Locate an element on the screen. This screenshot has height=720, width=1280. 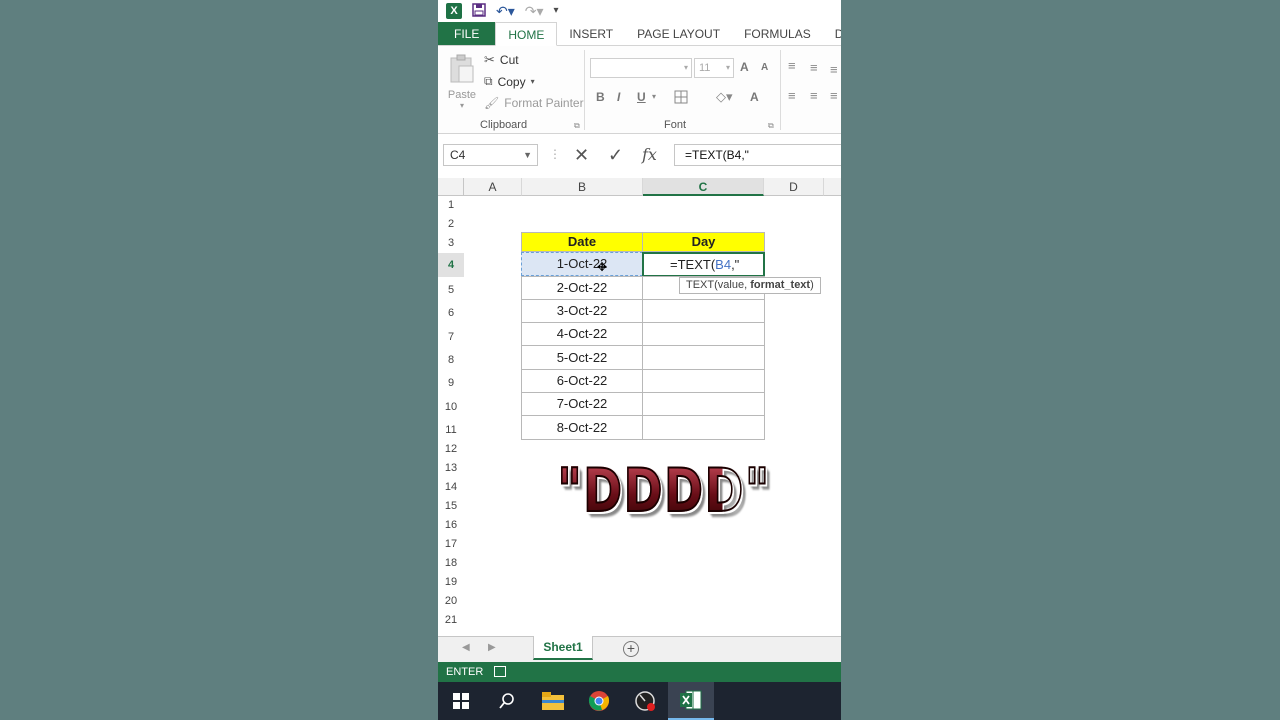
column-header-a: A is located at coordinates (493, 187).